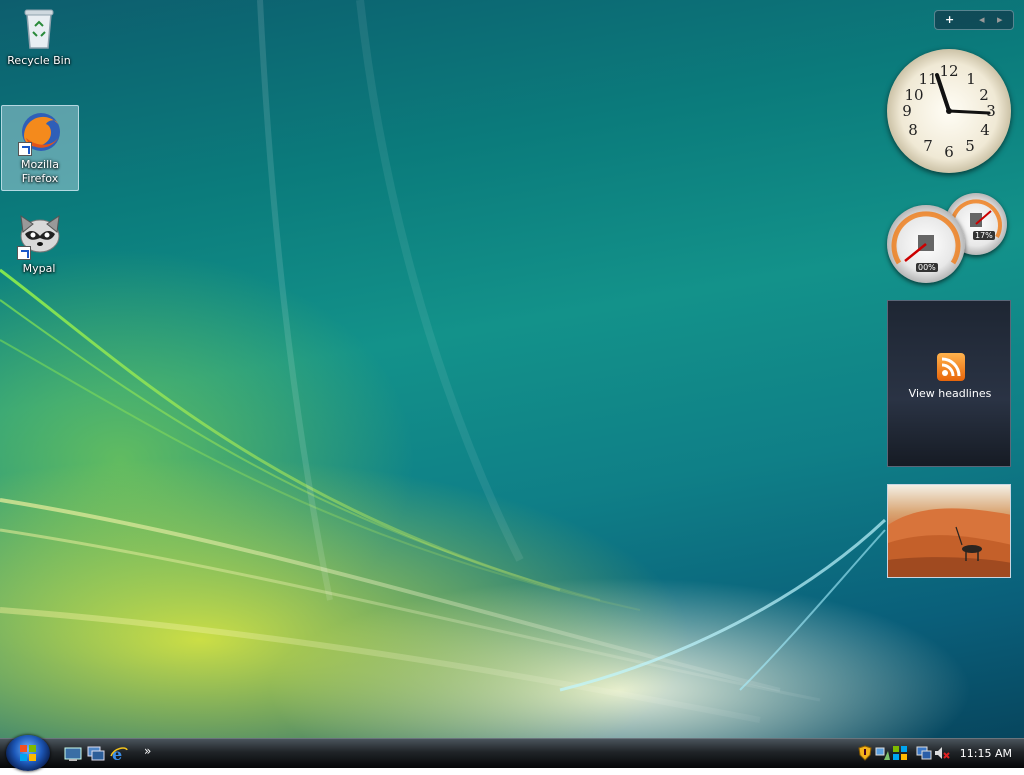 The height and width of the screenshot is (775, 1024). I want to click on clock-gadget: 12 1 2 3 4 5 6 7 8 9 10 11, so click(949, 111).